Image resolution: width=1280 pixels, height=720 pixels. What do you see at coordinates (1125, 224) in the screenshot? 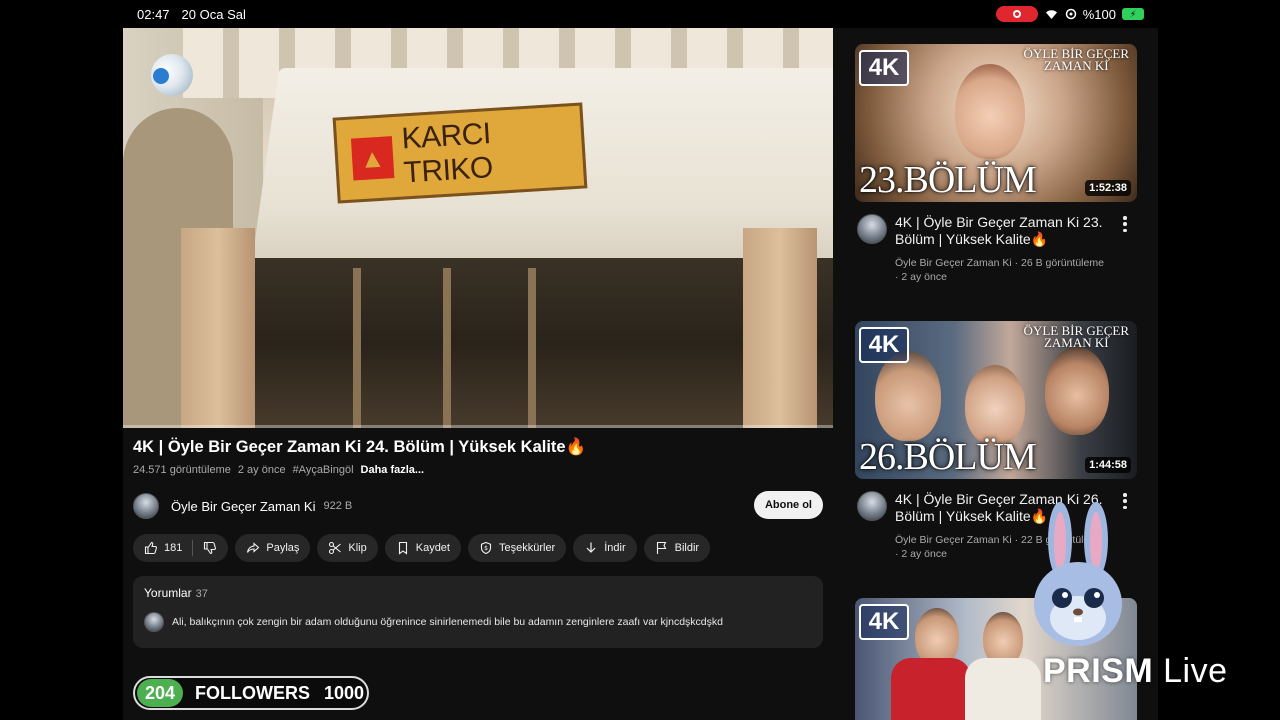
I see `more-options-icon` at bounding box center [1125, 224].